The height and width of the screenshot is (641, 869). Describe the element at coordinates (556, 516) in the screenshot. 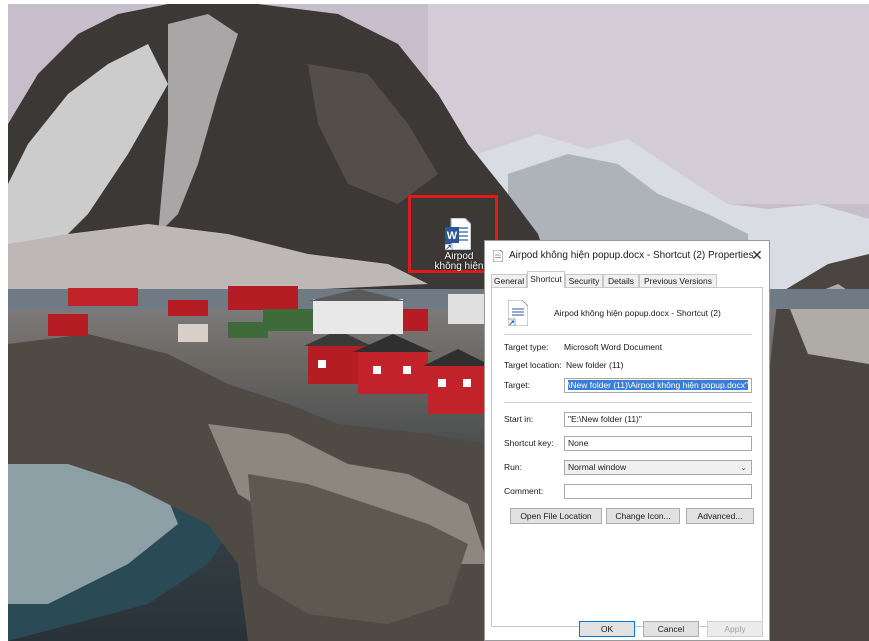

I see `open-file-location-button: Open File Location` at that location.